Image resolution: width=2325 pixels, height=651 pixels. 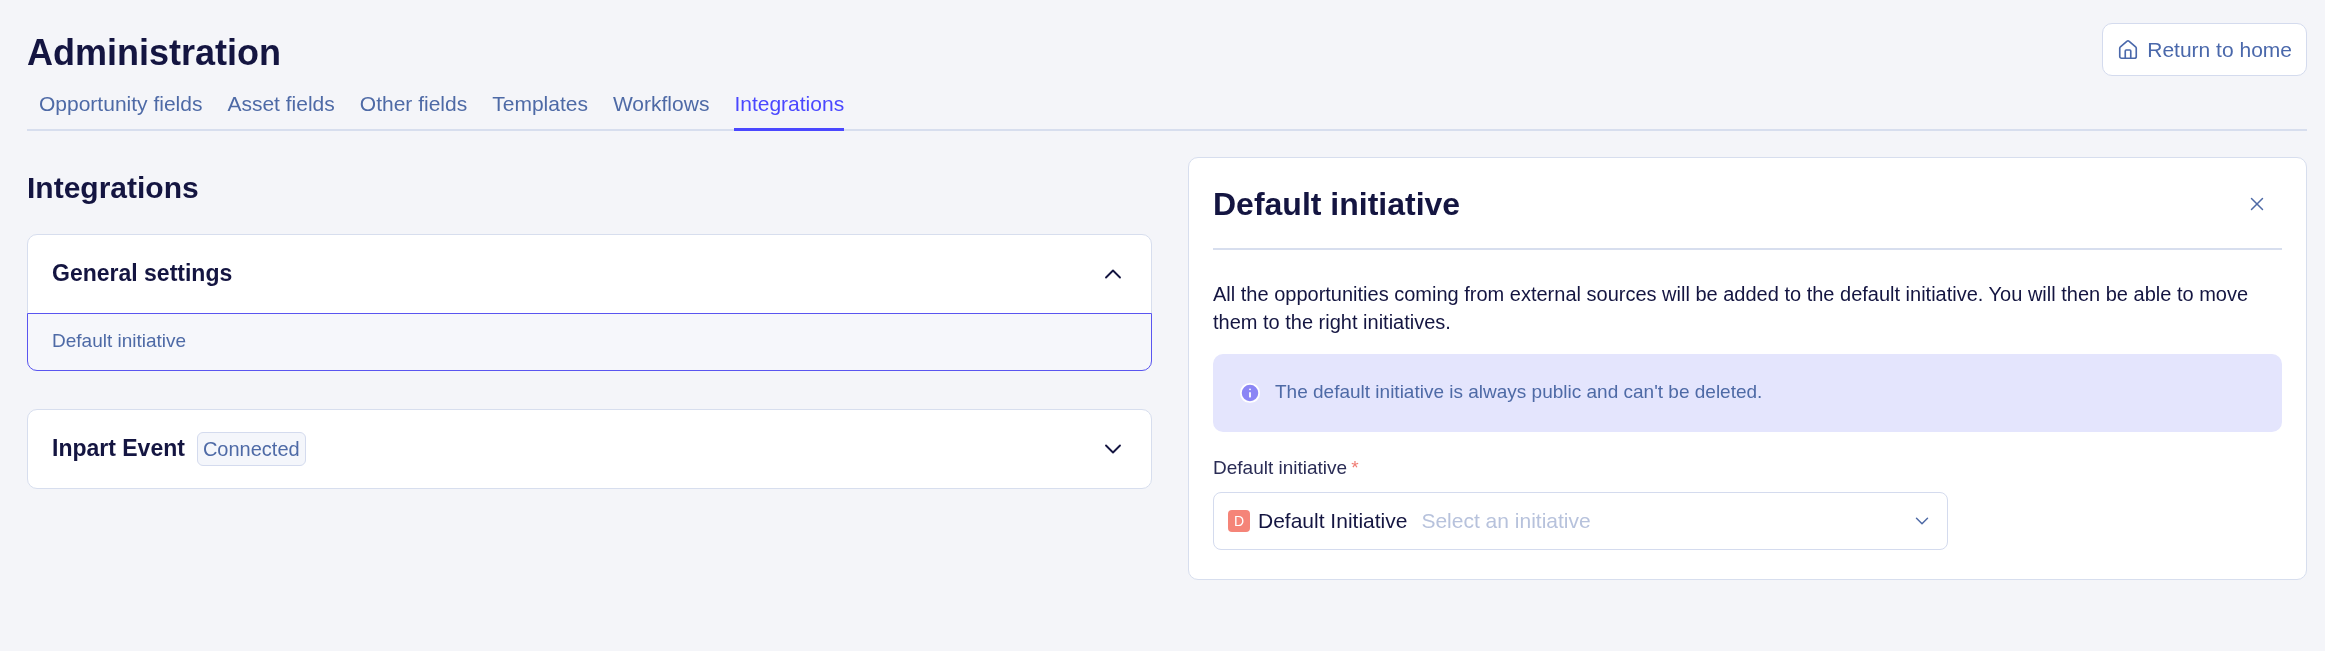 I want to click on info-text: The default initiative is always public and can't be deleted., so click(x=1519, y=392).